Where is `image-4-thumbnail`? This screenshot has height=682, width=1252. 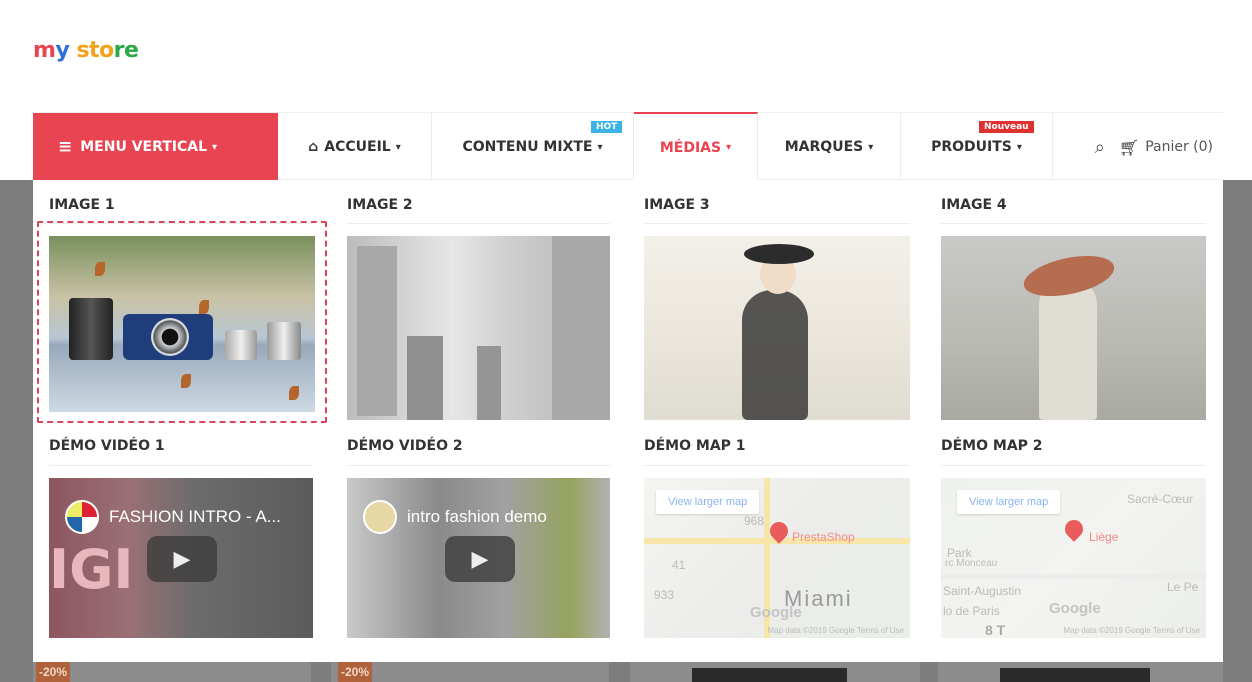
image-4-thumbnail is located at coordinates (1073, 328).